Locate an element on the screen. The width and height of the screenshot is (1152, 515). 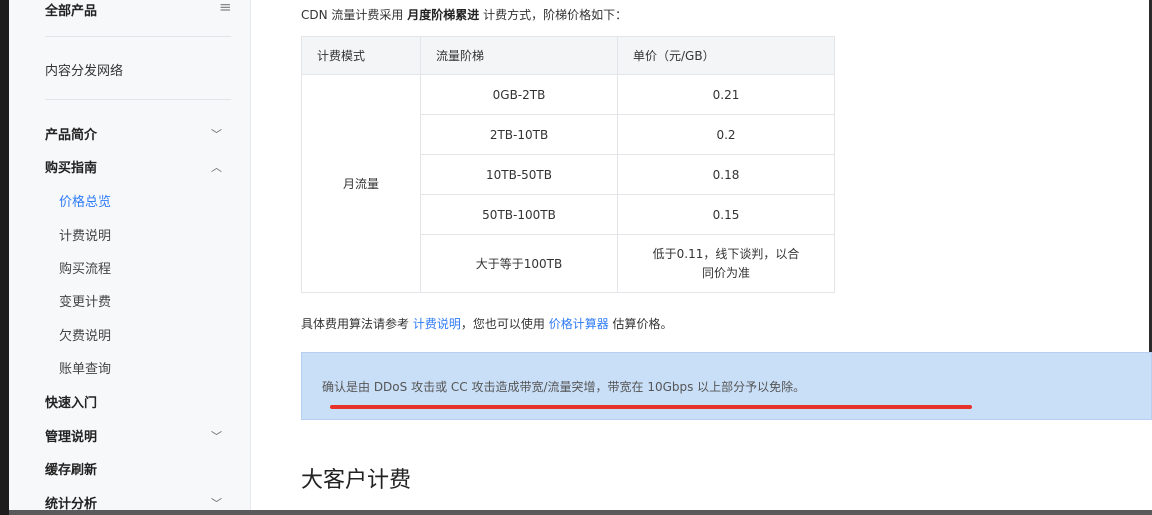
header-mode: 计费模式 is located at coordinates (361, 55).